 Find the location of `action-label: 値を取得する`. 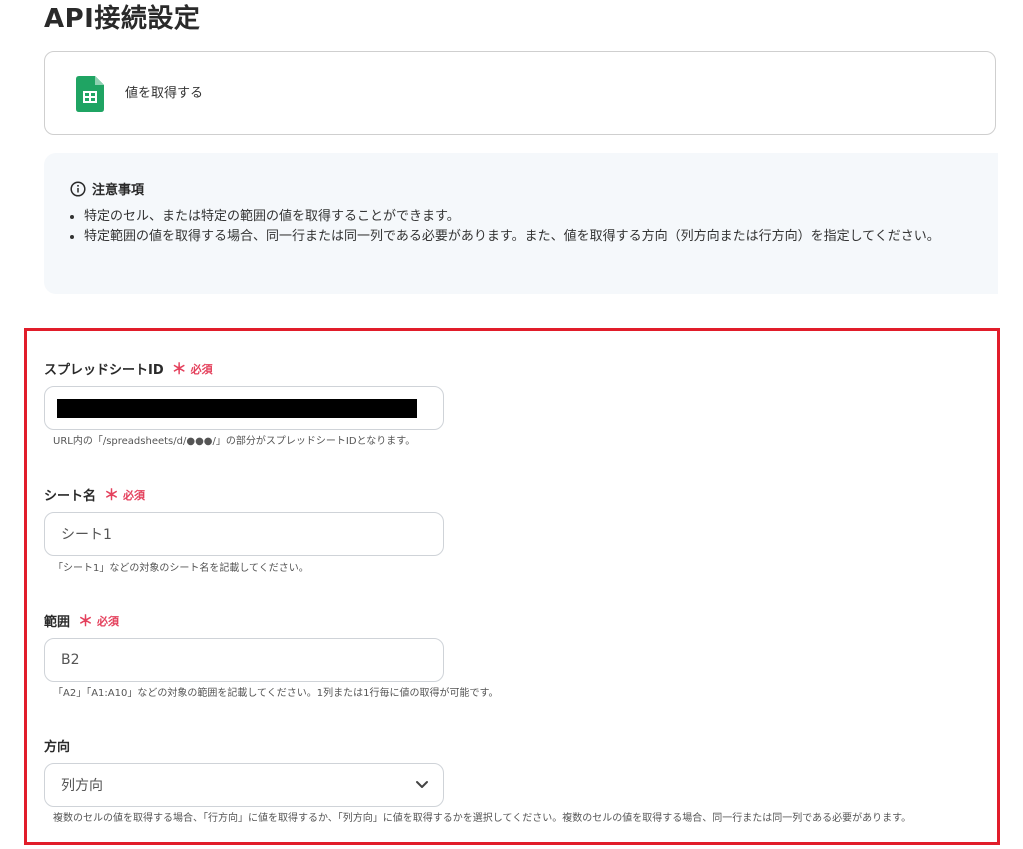

action-label: 値を取得する is located at coordinates (164, 93).